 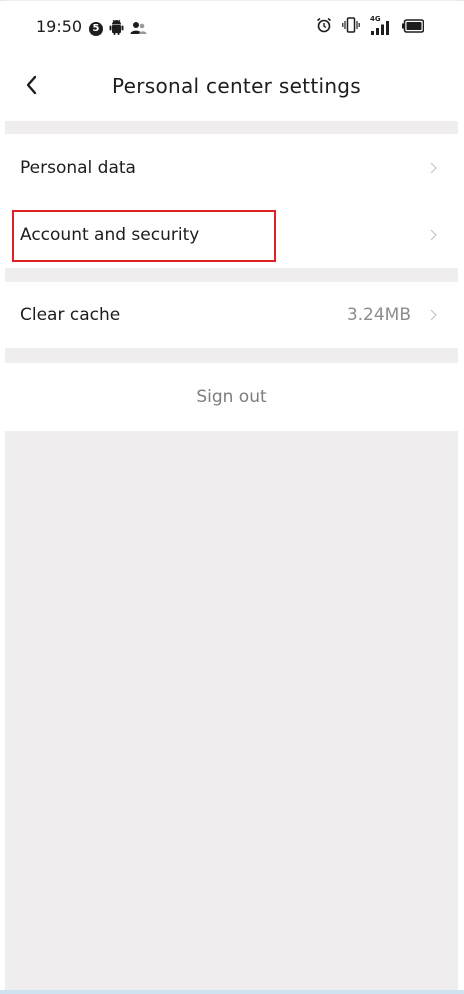 I want to click on page-title: Personal center settings, so click(x=236, y=86).